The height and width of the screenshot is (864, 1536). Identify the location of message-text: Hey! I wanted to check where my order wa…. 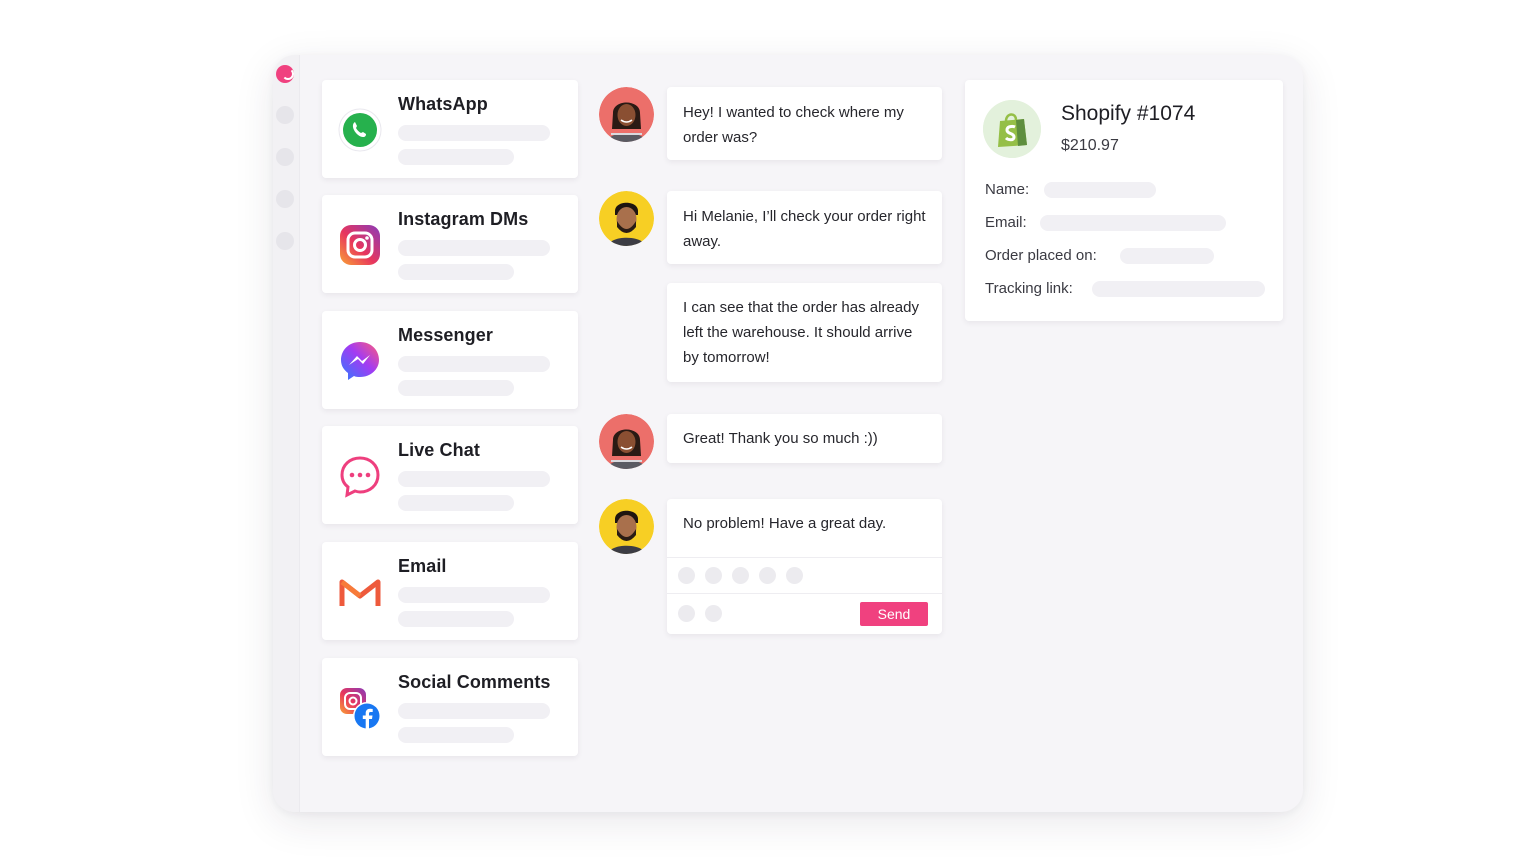
(793, 125).